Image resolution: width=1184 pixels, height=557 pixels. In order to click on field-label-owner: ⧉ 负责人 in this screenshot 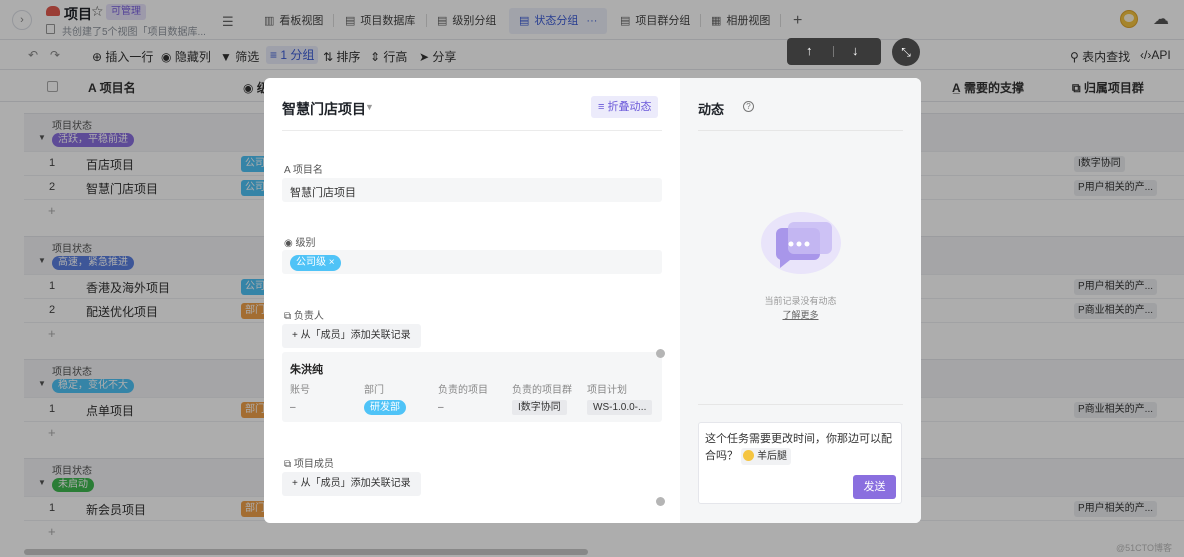, I will do `click(304, 314)`.